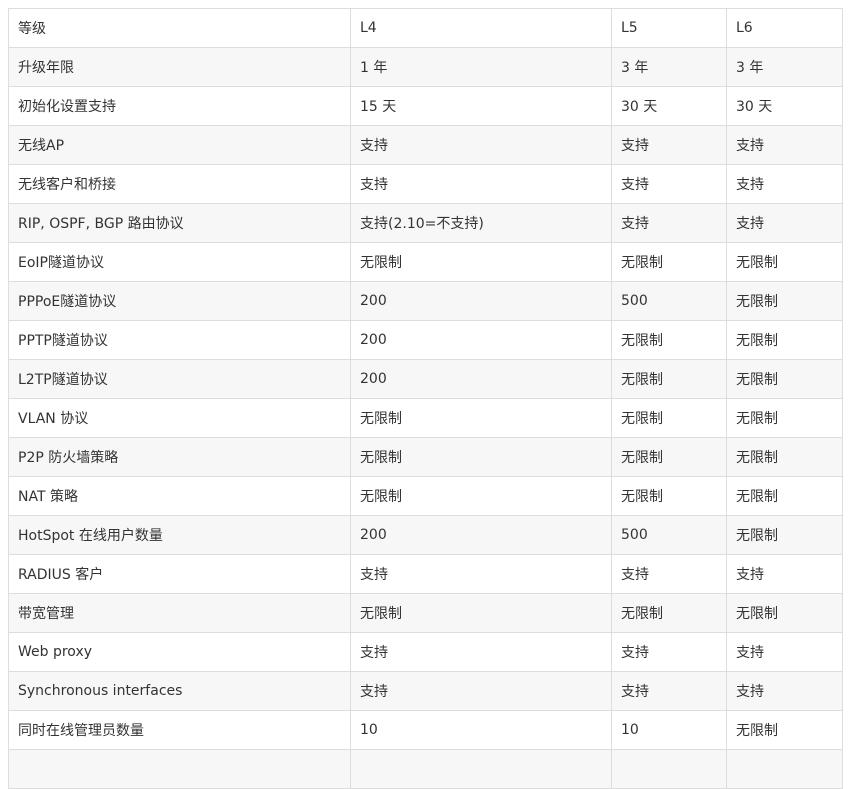 This screenshot has height=789, width=852. Describe the element at coordinates (179, 301) in the screenshot. I see `feature-cell: PPPoE隧道协议` at that location.